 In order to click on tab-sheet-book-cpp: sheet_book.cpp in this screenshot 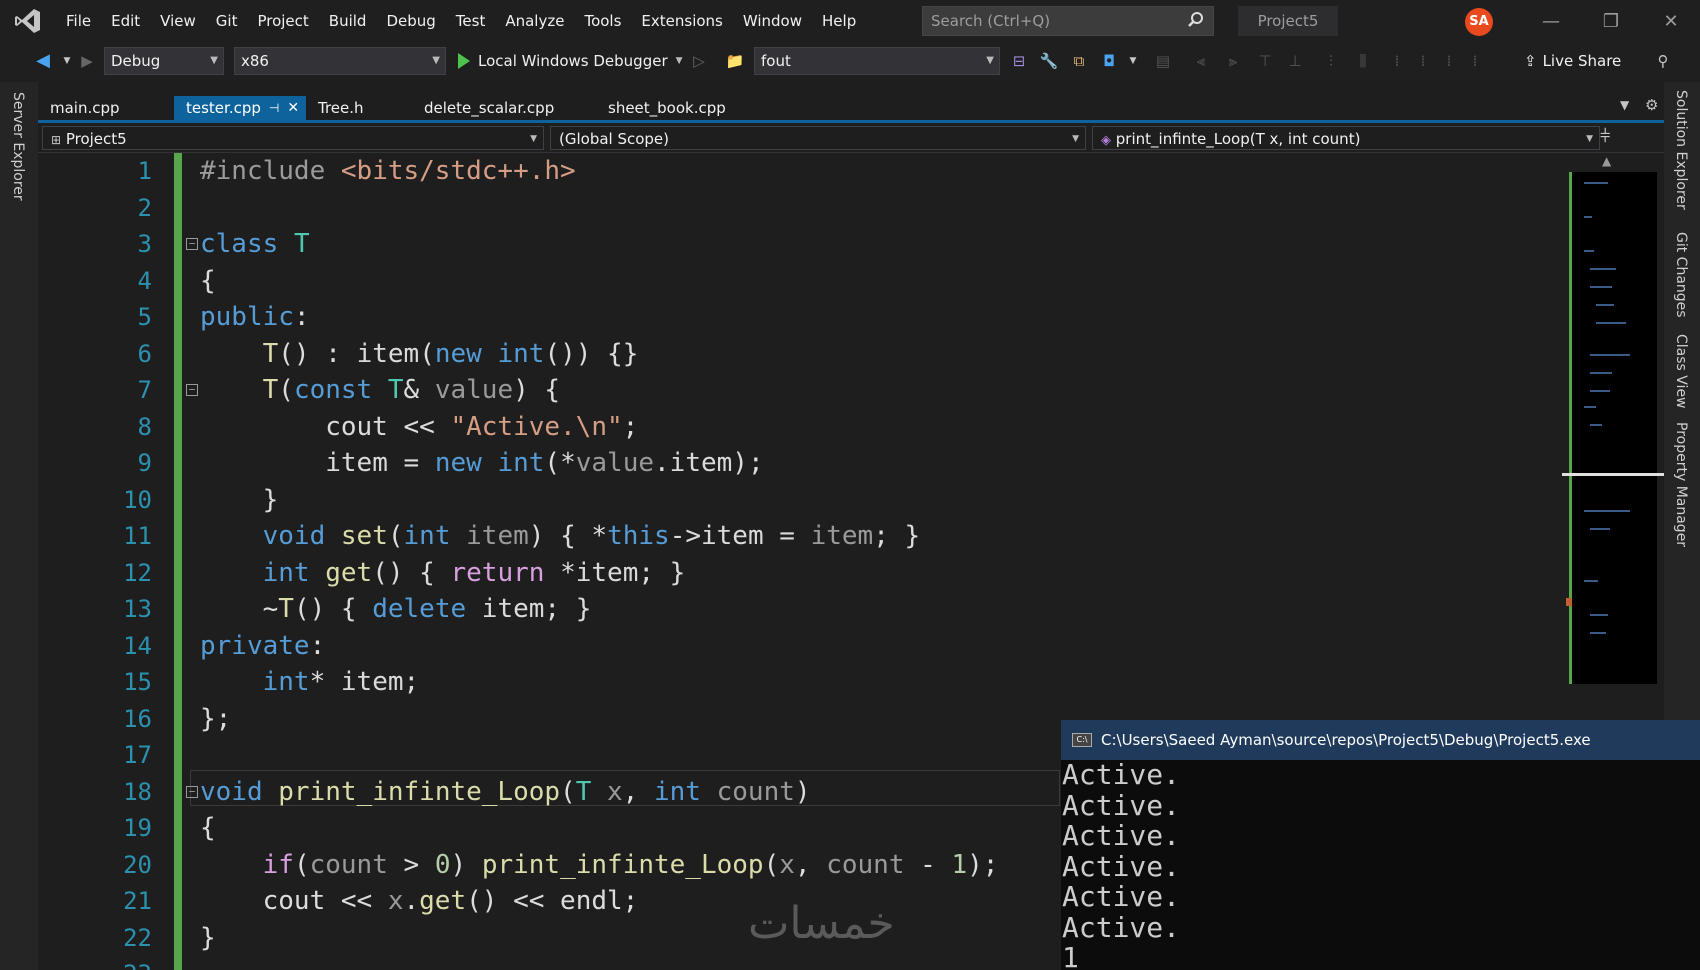, I will do `click(676, 108)`.